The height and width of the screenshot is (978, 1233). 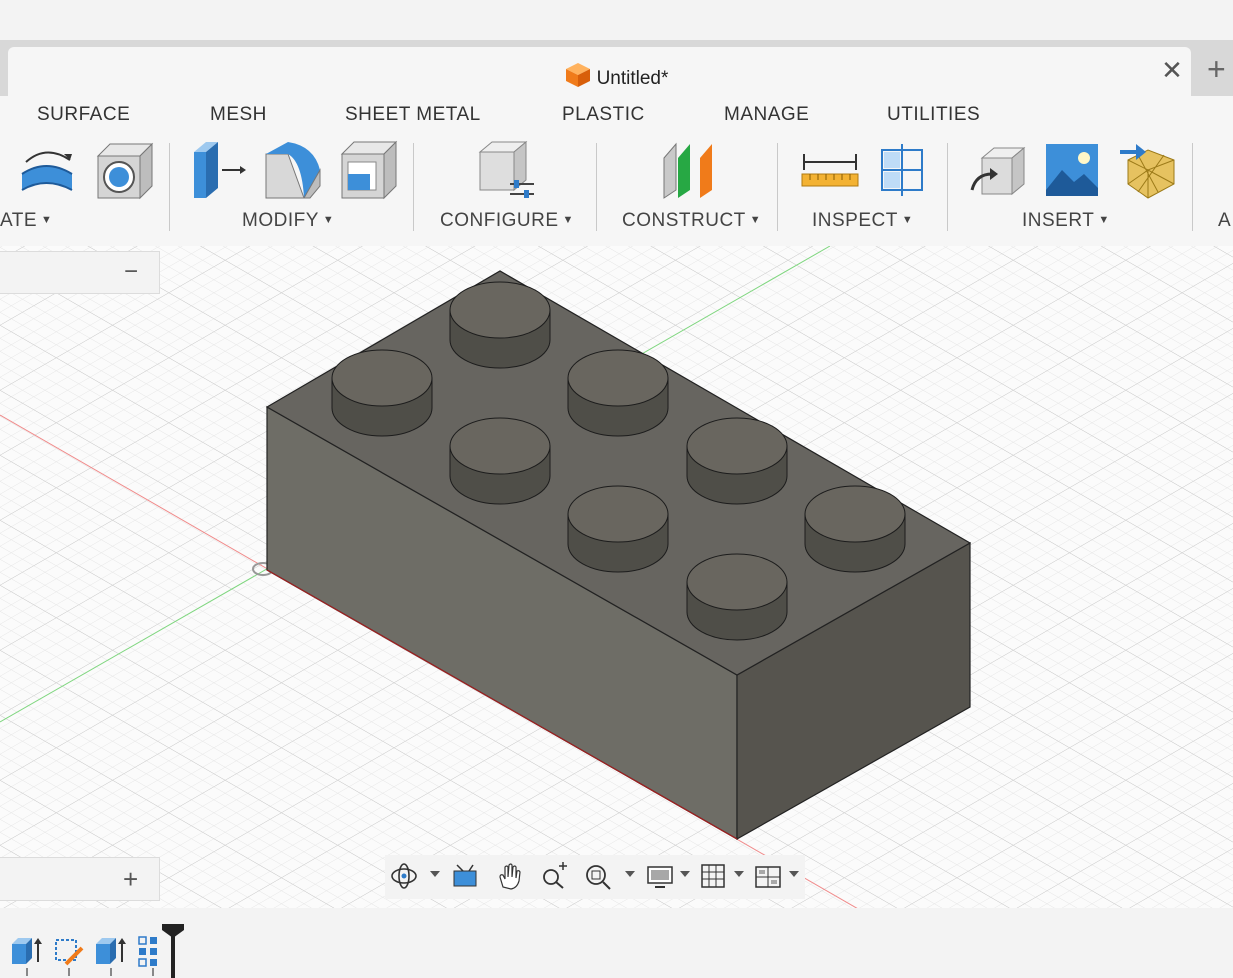 What do you see at coordinates (506, 170) in the screenshot?
I see `configure-icon` at bounding box center [506, 170].